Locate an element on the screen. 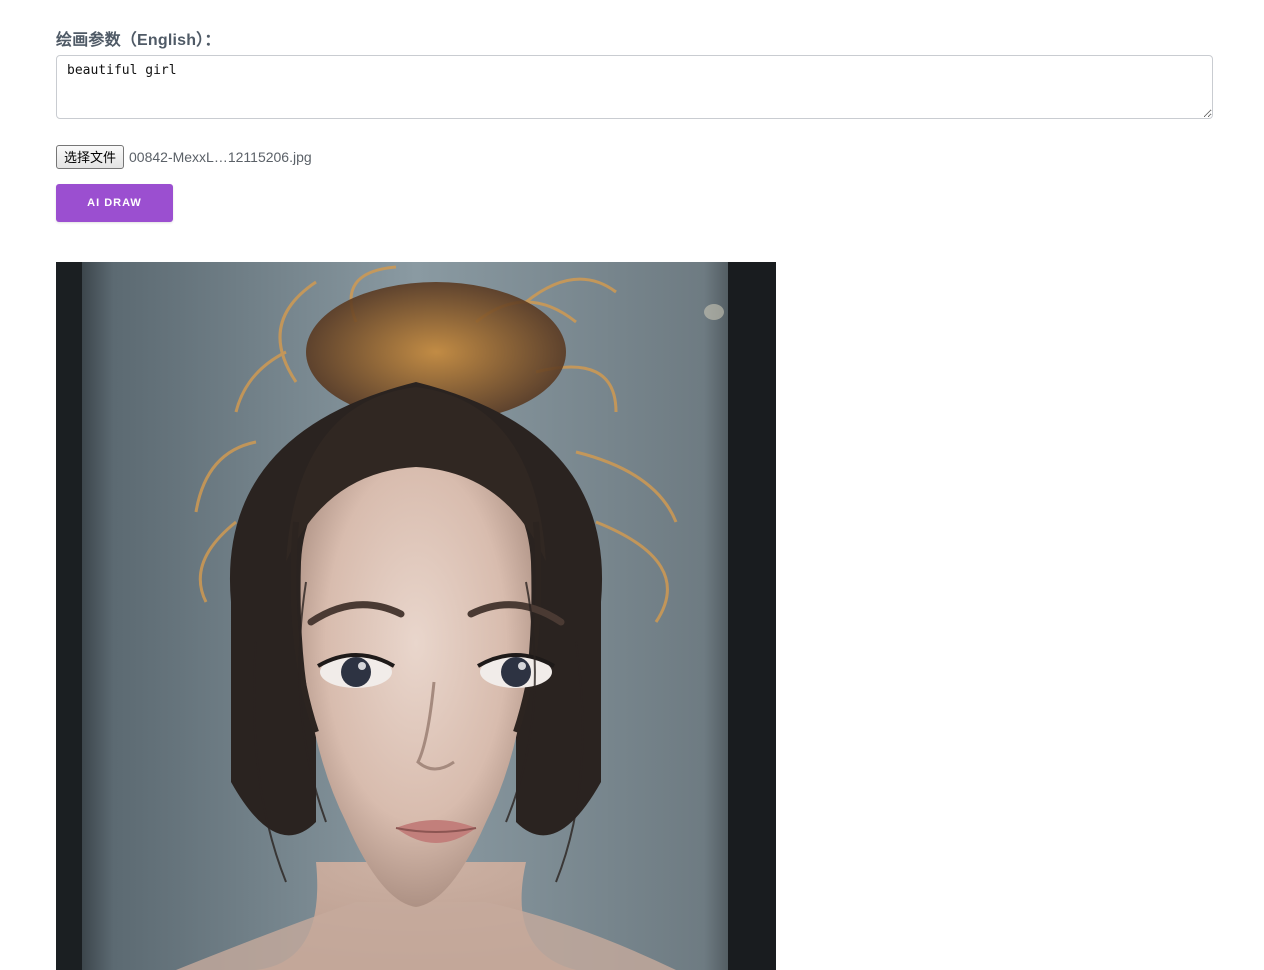  ai-draw-button: AI DRAW is located at coordinates (114, 203).